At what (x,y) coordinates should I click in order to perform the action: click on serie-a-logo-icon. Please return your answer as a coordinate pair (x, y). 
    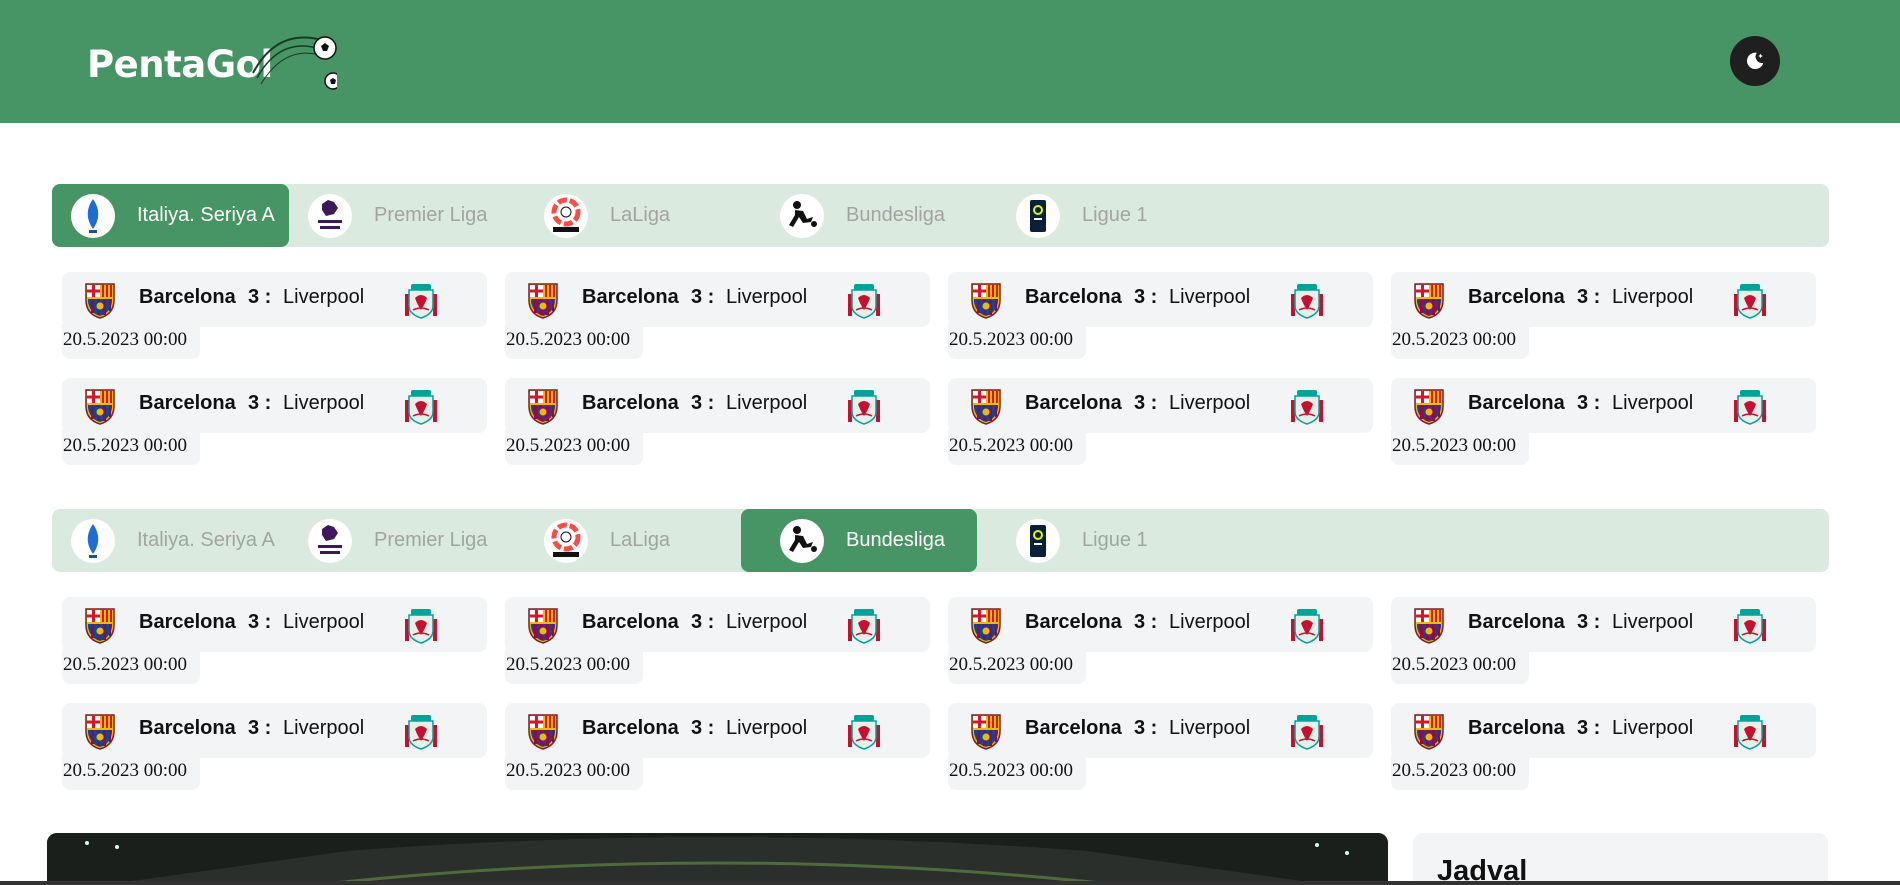
    Looking at the image, I should click on (93, 215).